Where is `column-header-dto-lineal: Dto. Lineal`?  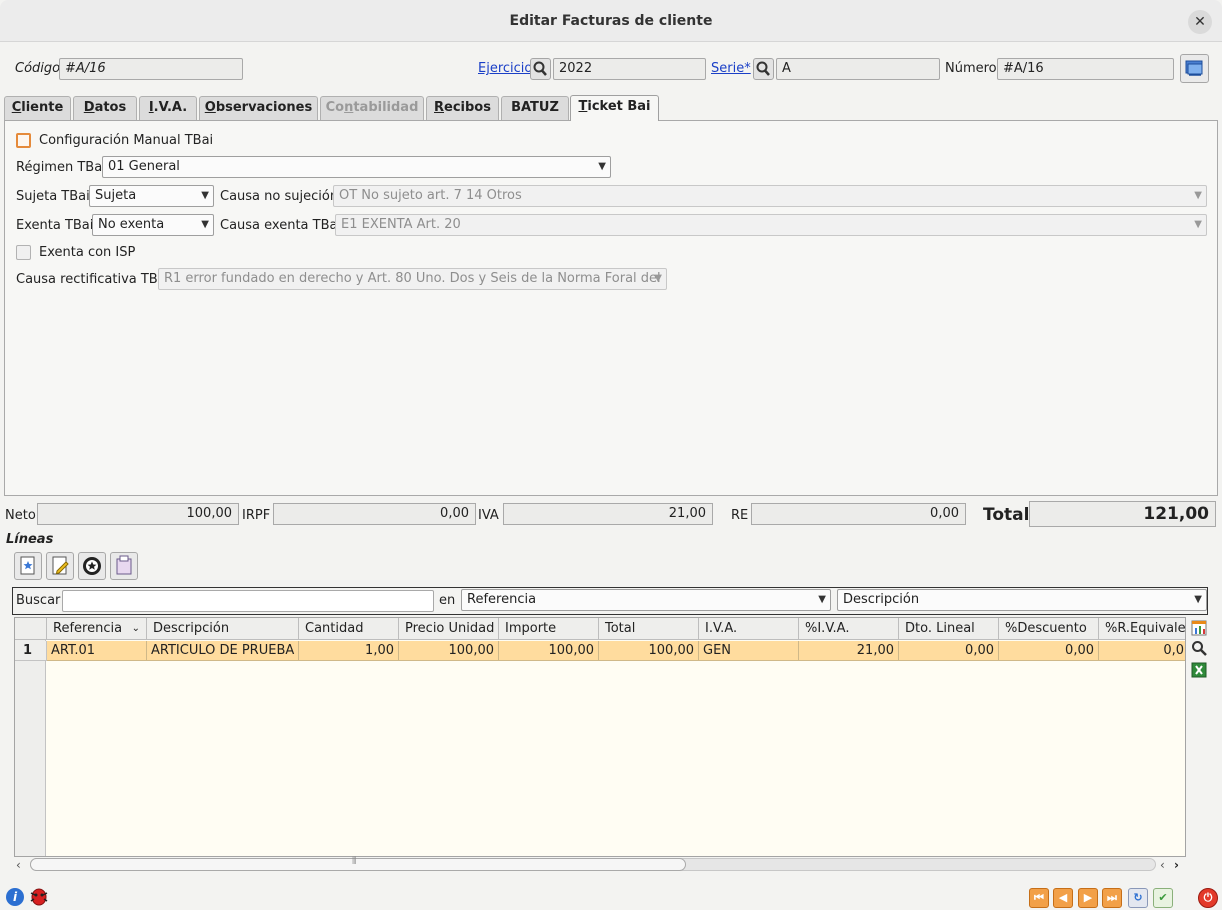 column-header-dto-lineal: Dto. Lineal is located at coordinates (949, 629).